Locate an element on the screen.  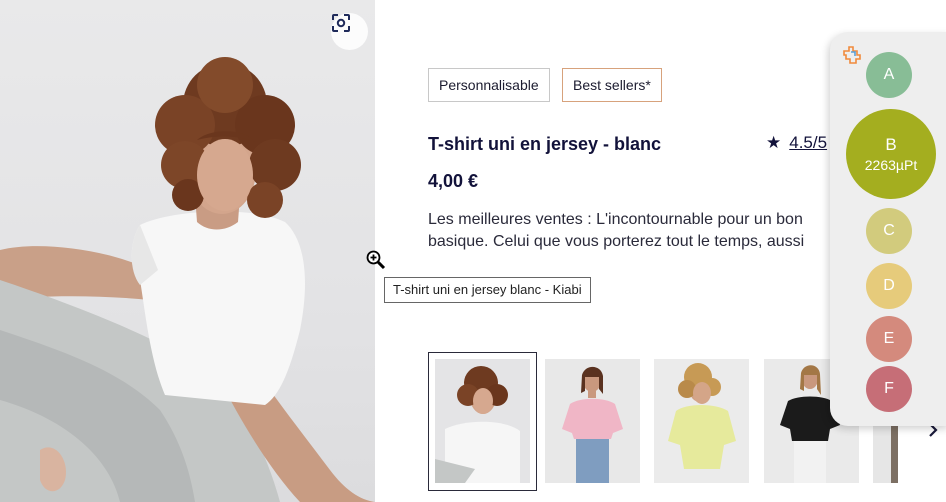
image-tooltip: T-shirt uni en jersey blanc - Kiabi is located at coordinates (487, 290).